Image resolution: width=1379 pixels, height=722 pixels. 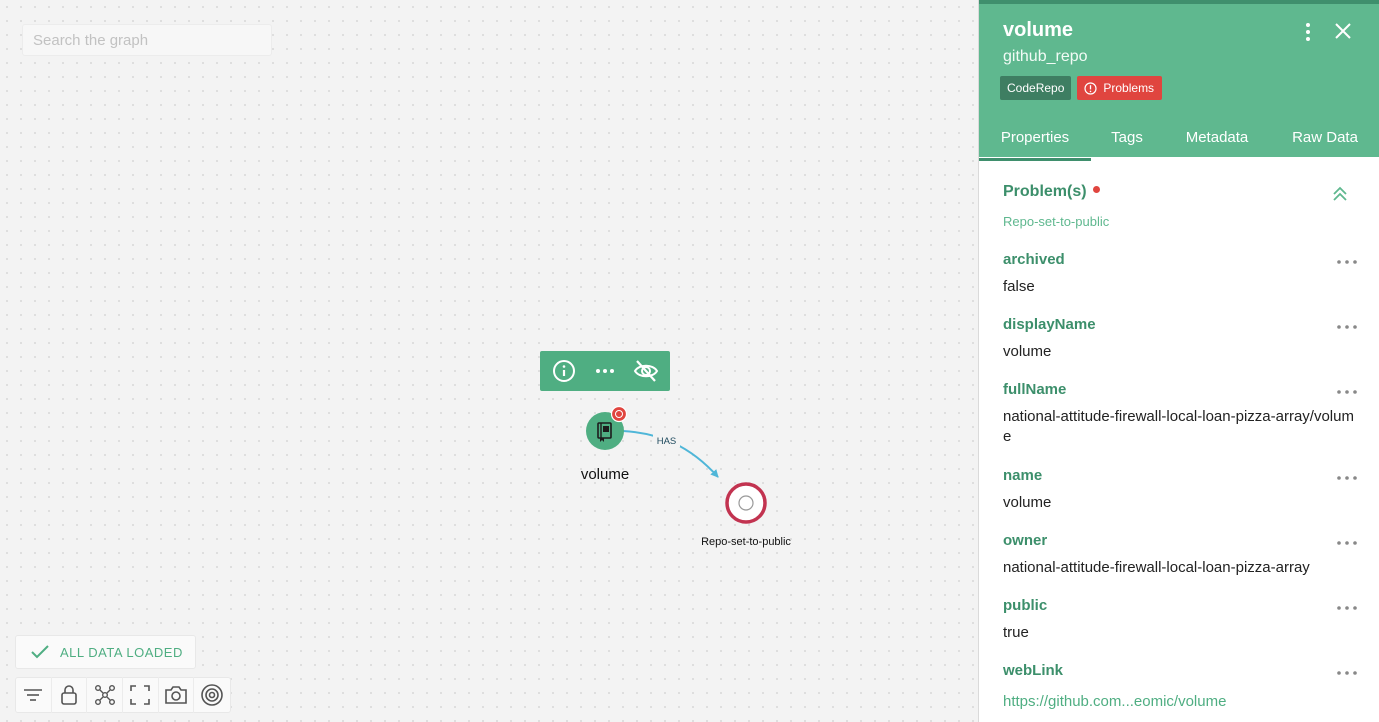 I want to click on more-icon, so click(x=604, y=371).